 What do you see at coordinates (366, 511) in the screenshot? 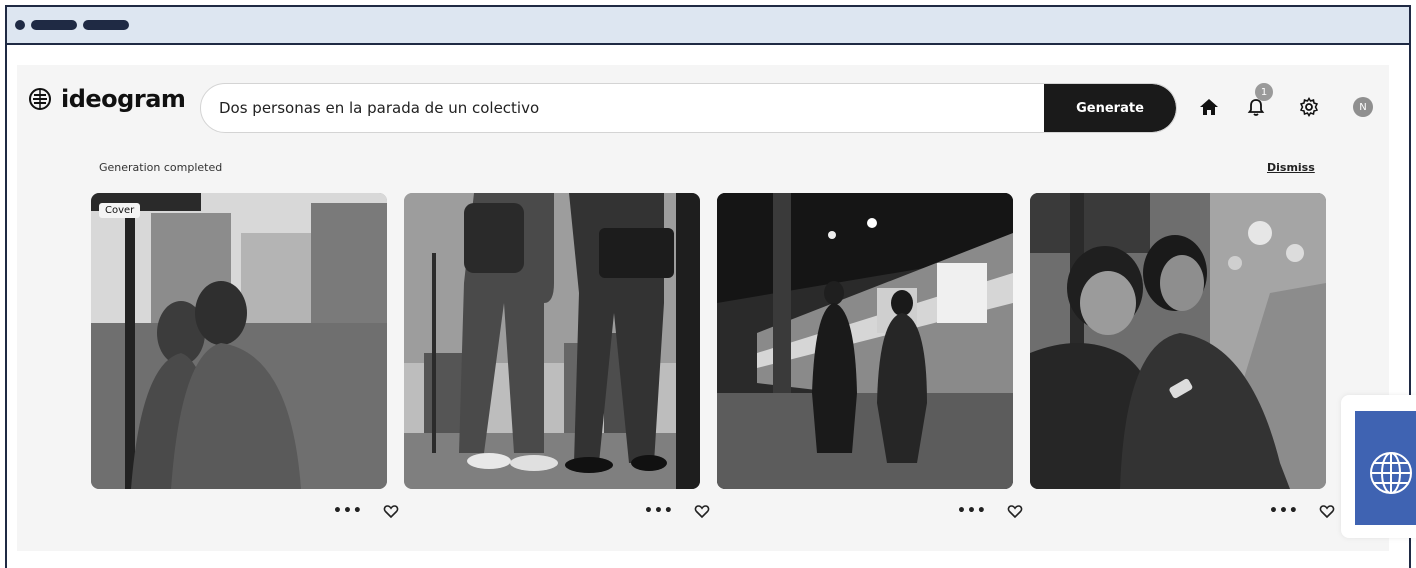
I see `card-actions-1: •••` at bounding box center [366, 511].